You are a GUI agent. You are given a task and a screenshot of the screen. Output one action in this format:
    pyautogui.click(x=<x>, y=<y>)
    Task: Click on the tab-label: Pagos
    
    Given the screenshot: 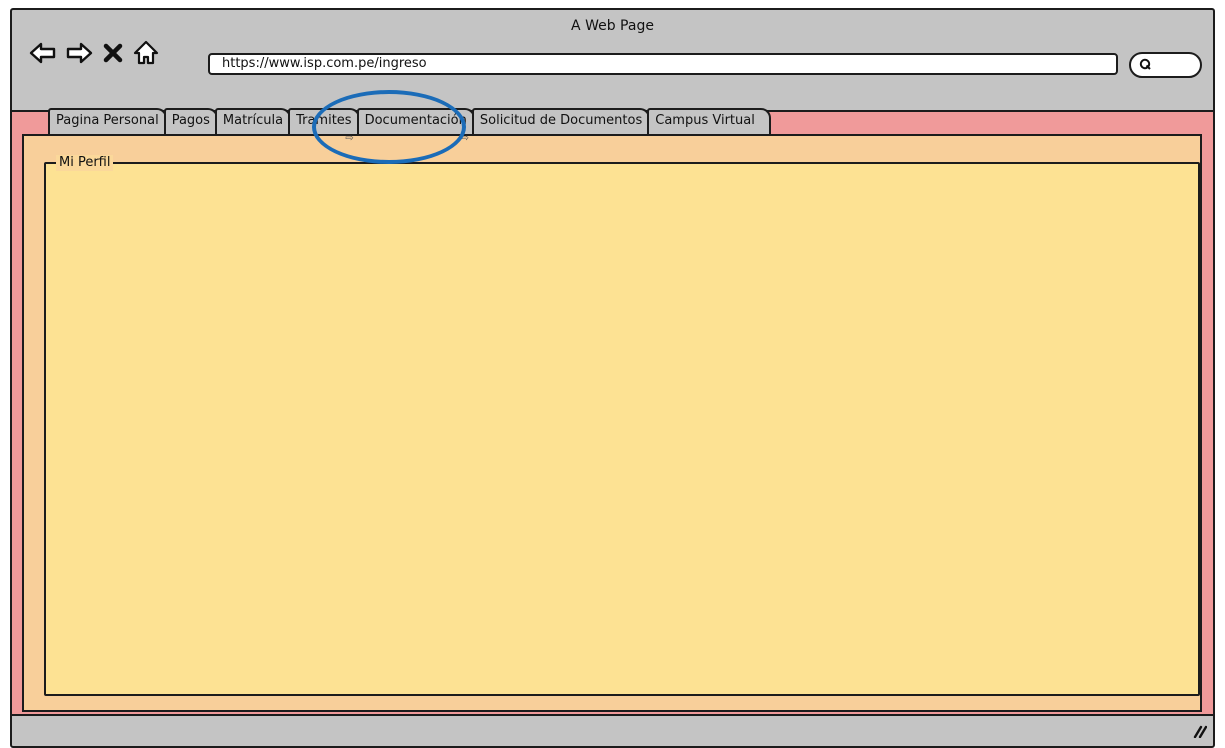 What is the action you would take?
    pyautogui.click(x=190, y=120)
    